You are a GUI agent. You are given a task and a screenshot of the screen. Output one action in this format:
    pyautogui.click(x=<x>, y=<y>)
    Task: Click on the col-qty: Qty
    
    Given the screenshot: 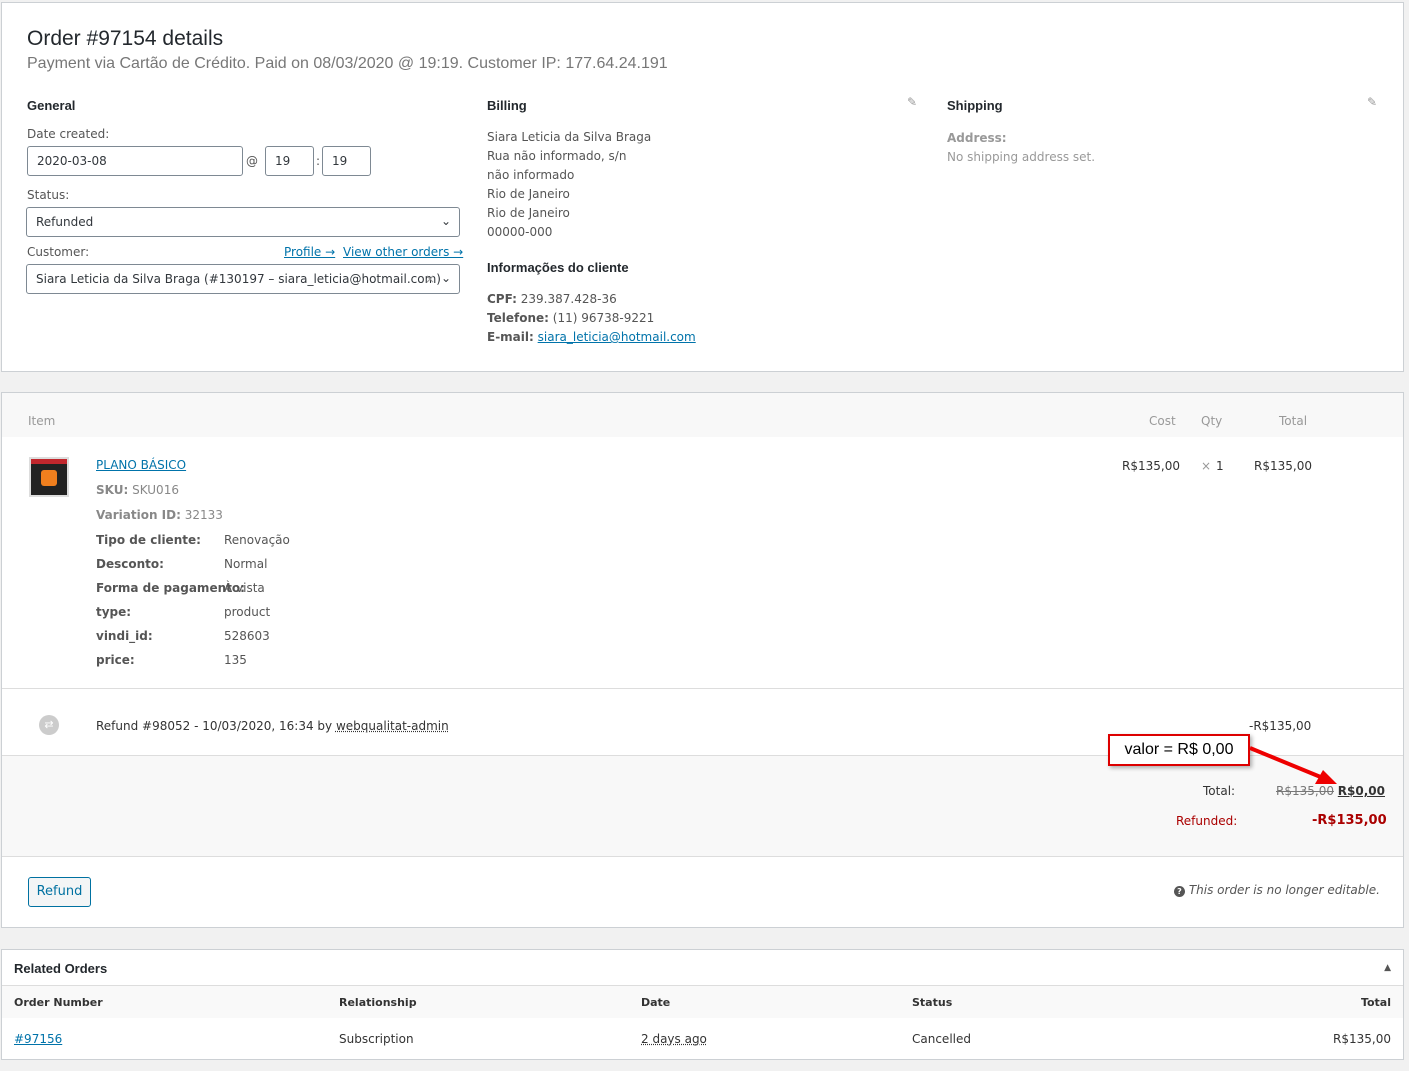 What is the action you would take?
    pyautogui.click(x=1212, y=421)
    